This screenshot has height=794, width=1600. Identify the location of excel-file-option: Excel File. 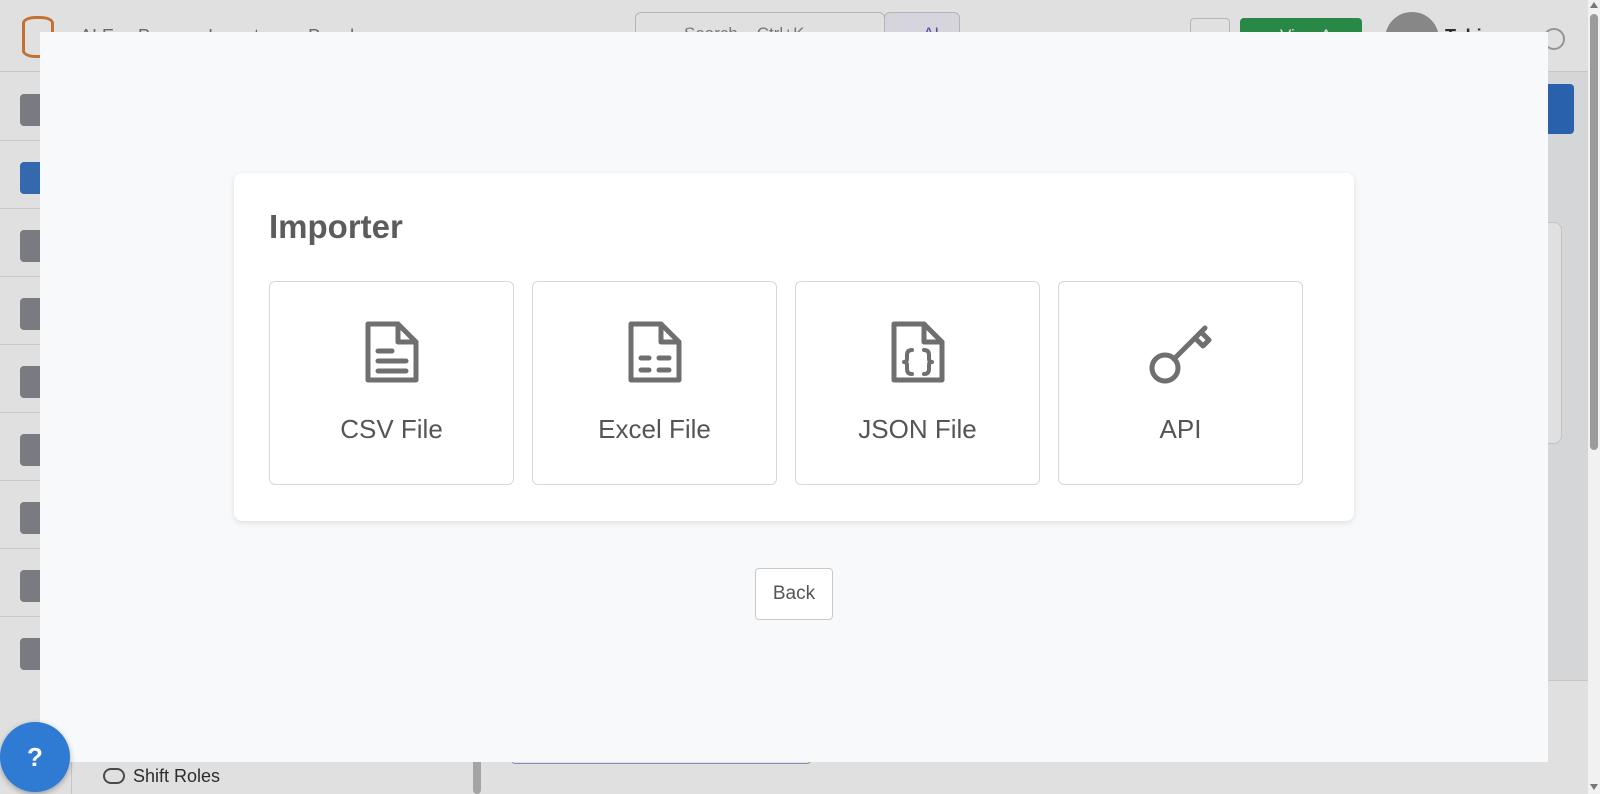
(654, 383).